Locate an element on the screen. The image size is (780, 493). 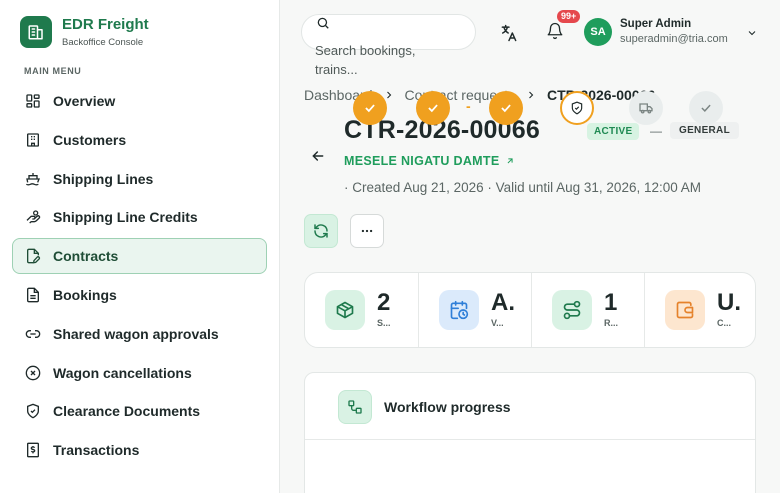
bell-icon is located at coordinates (555, 31).